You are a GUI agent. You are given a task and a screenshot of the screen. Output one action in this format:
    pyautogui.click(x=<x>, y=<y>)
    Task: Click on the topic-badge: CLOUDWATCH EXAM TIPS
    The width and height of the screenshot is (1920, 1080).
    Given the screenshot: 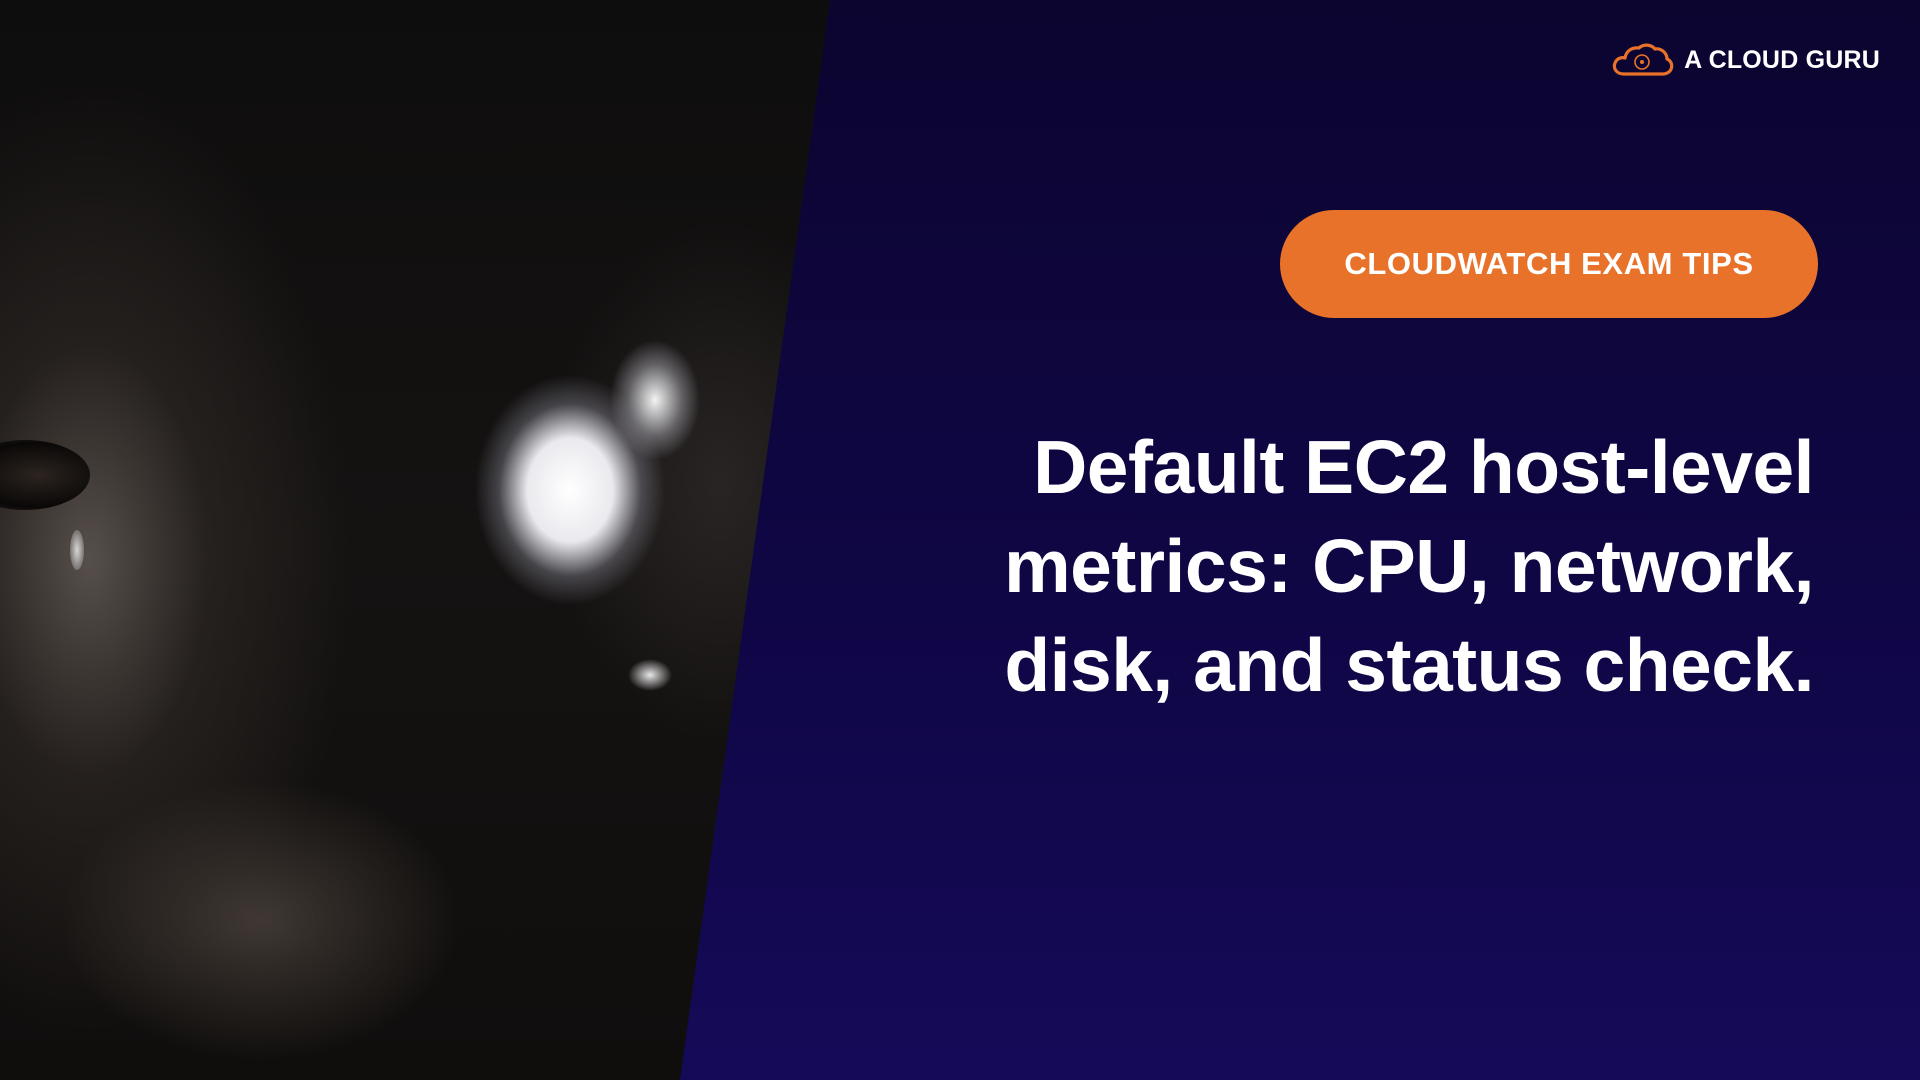 What is the action you would take?
    pyautogui.click(x=1549, y=264)
    